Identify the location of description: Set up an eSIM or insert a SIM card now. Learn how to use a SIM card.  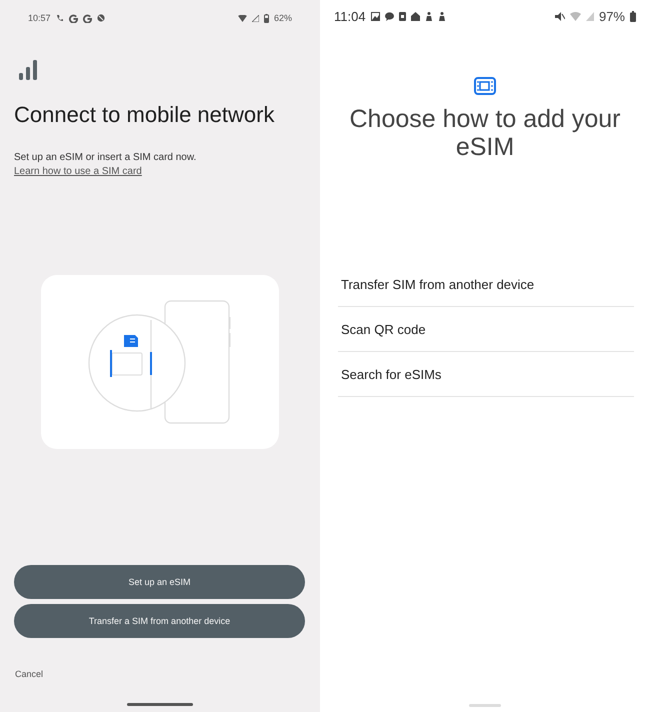
(106, 165).